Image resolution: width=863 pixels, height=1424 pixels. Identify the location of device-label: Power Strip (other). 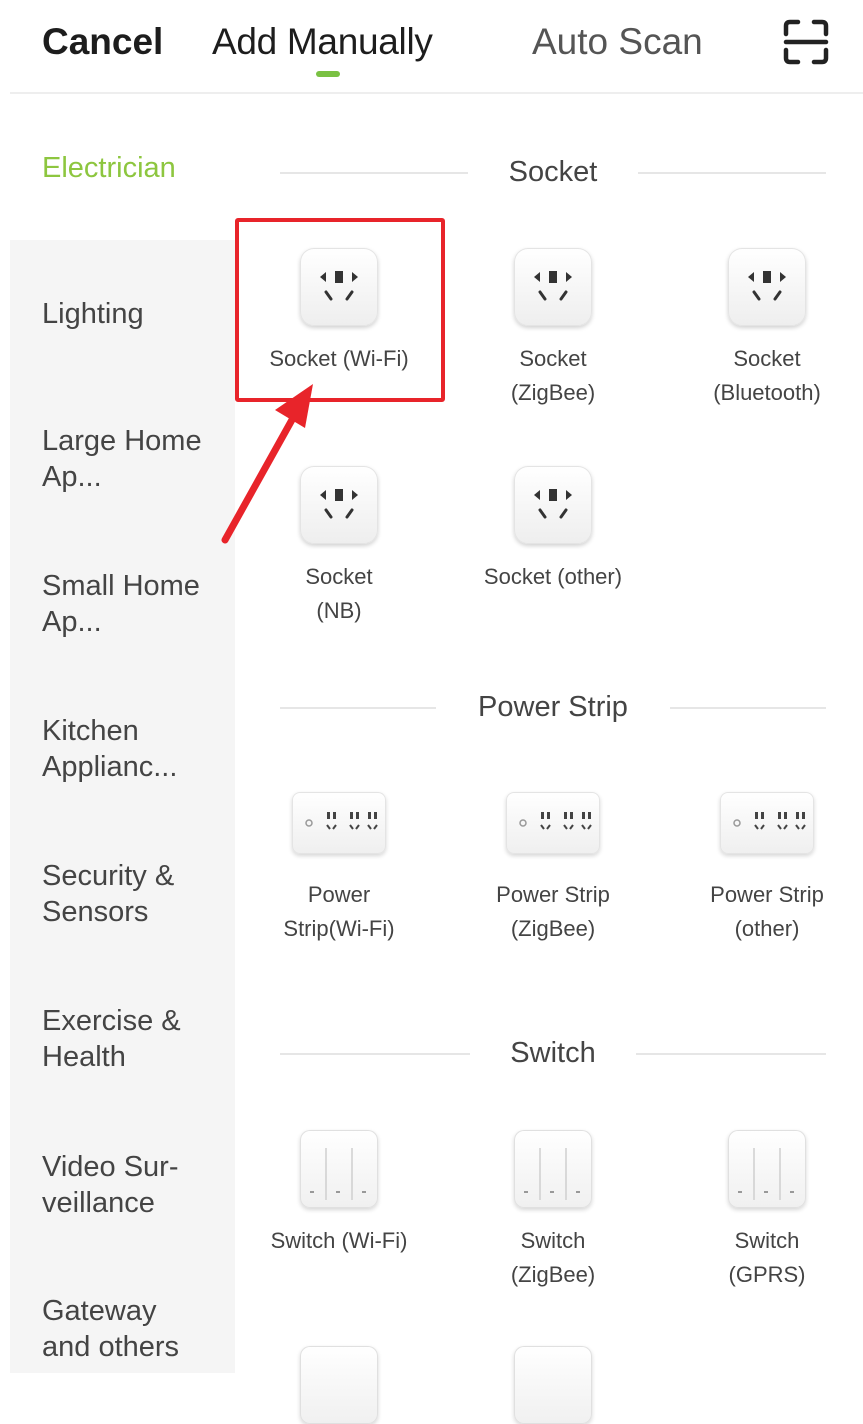
(767, 911).